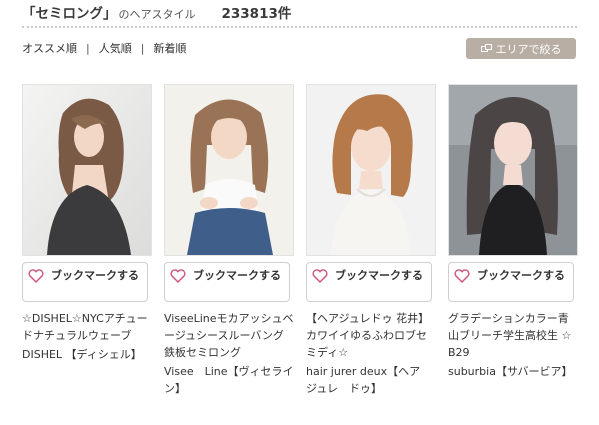 This screenshot has width=599, height=425. I want to click on area-filter-button: エリアで絞る, so click(521, 48).